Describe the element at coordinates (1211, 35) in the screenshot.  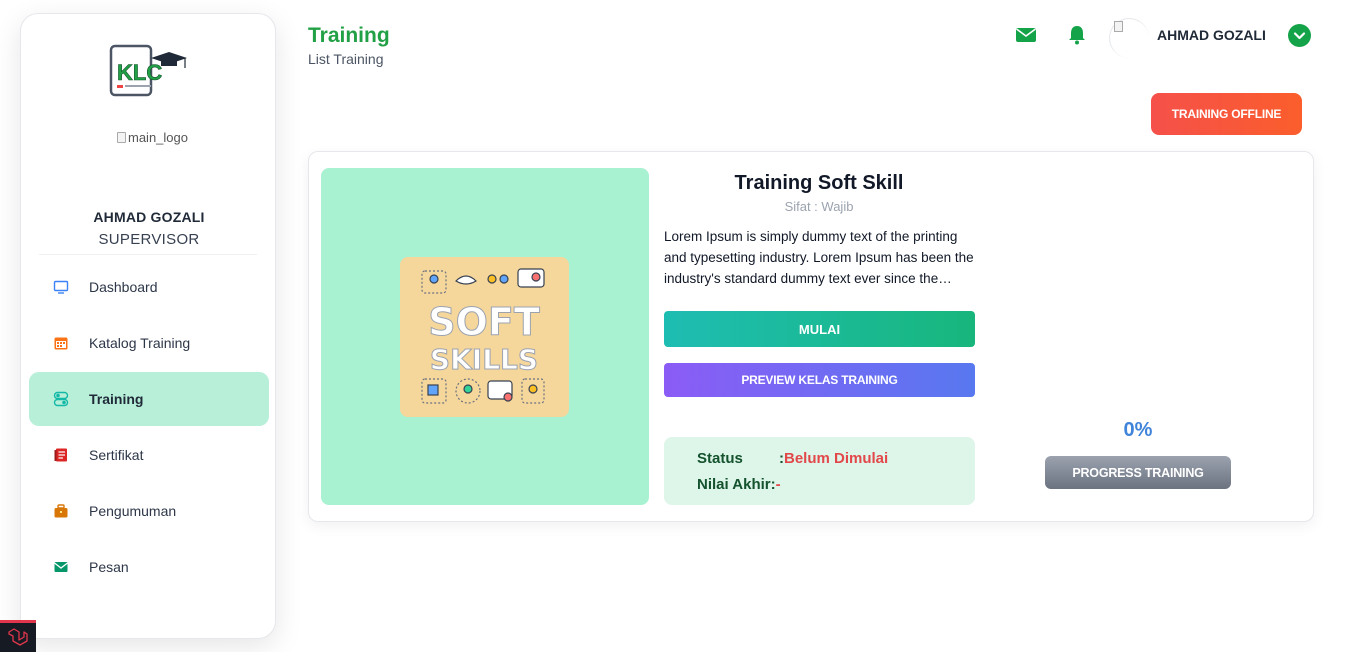
I see `header-user-name: AHMAD GOZALI` at that location.